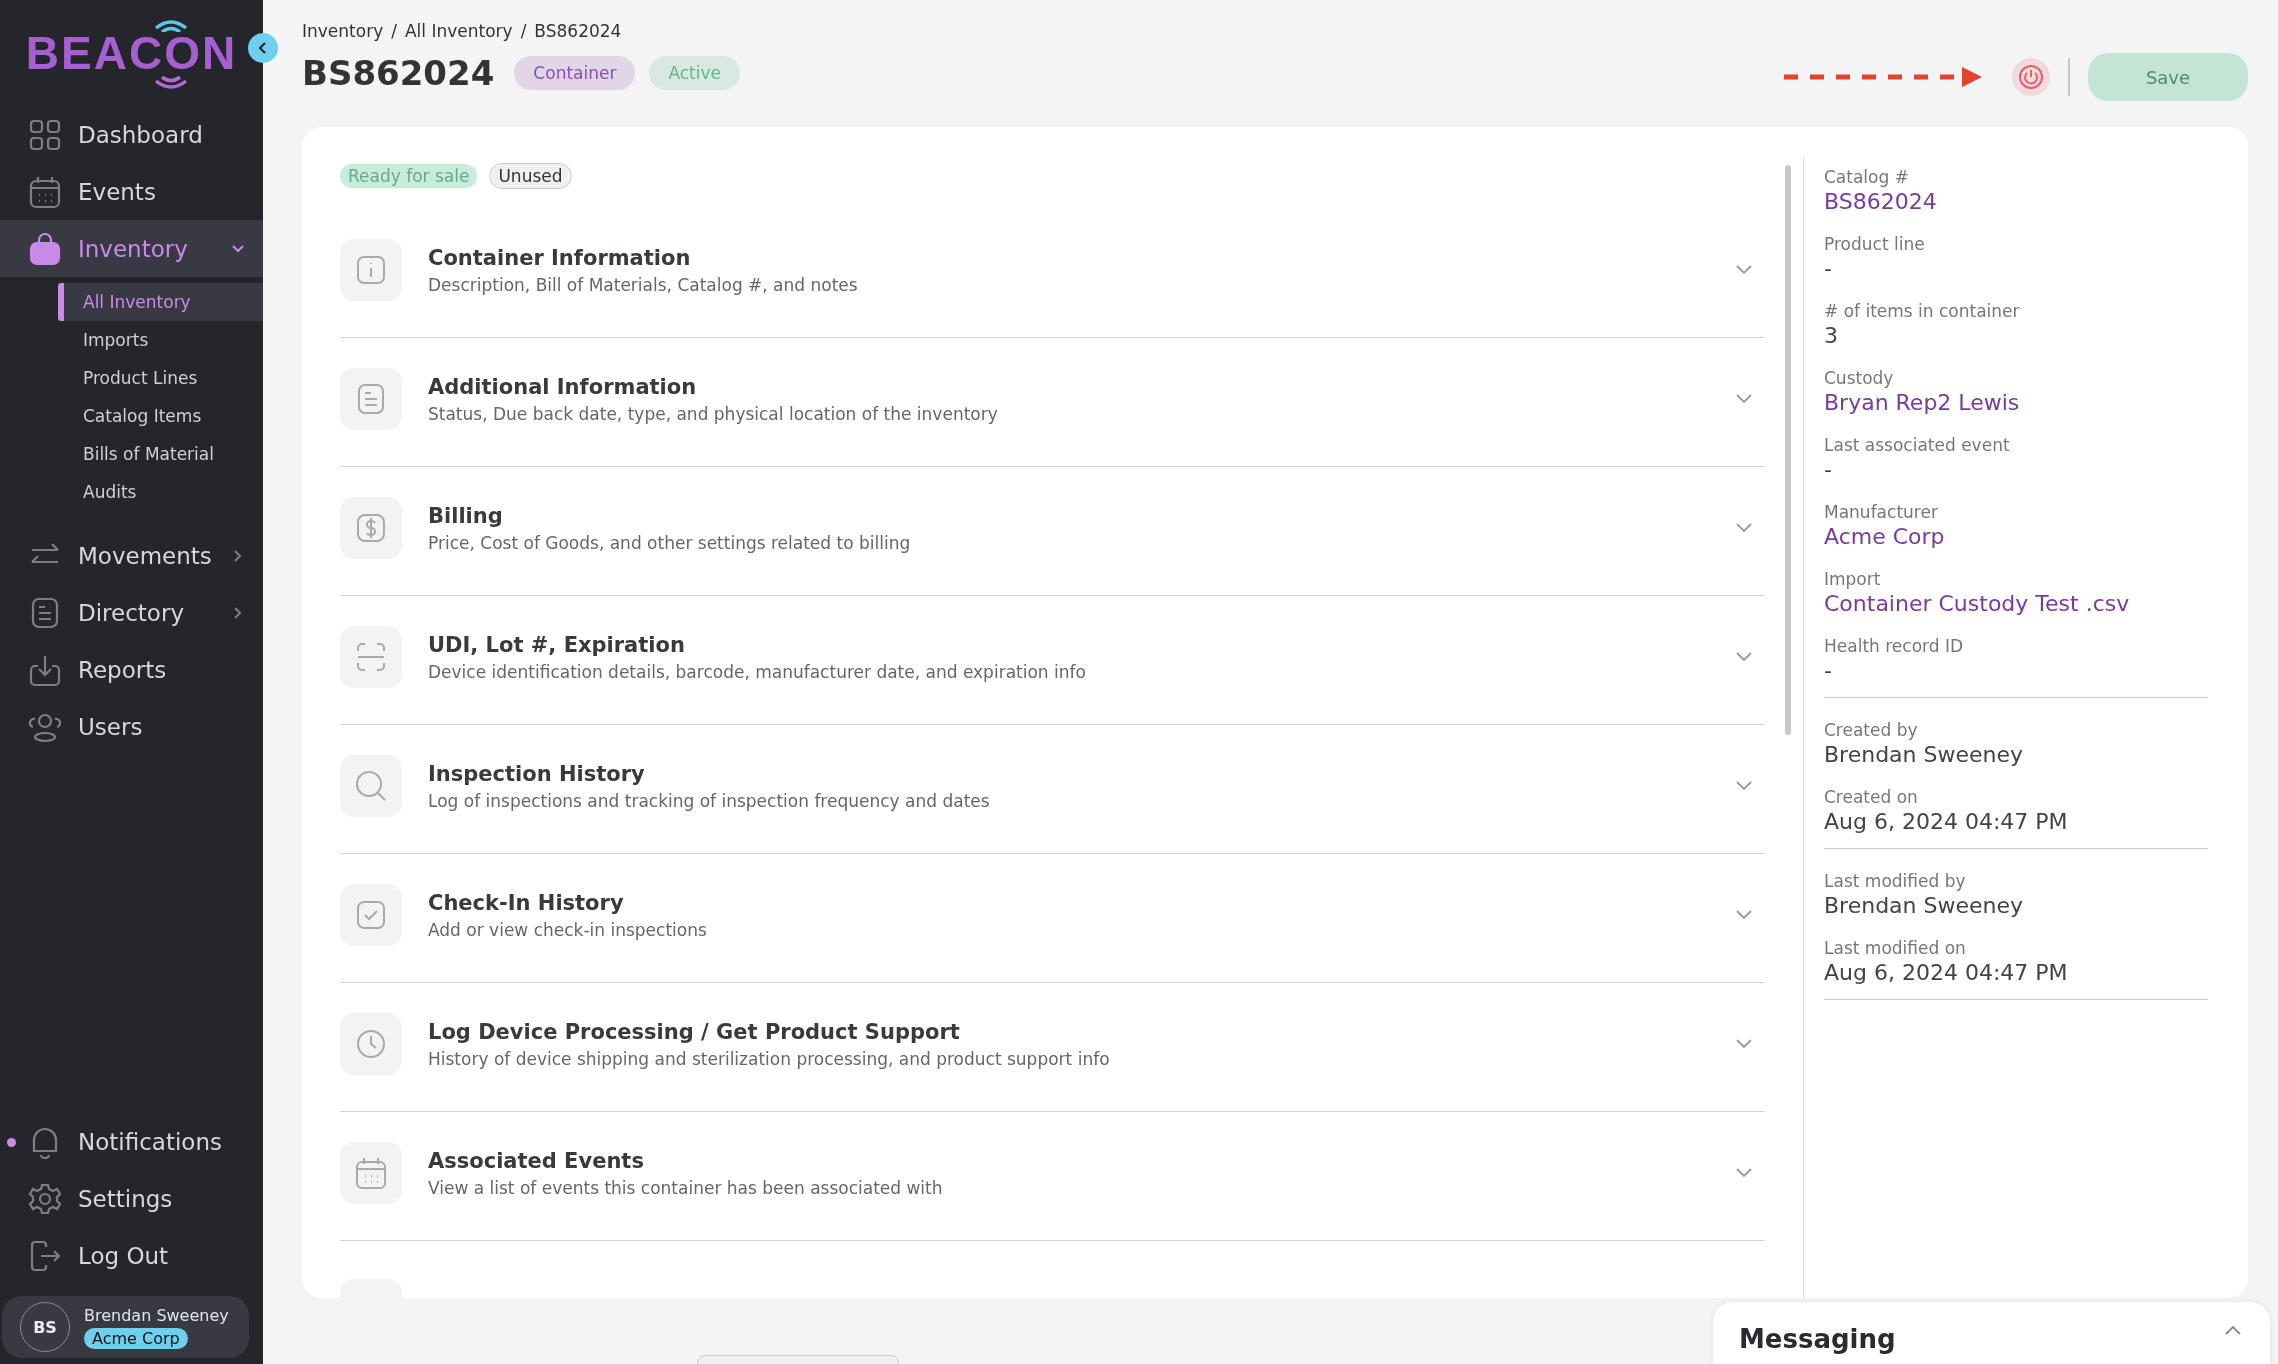 This screenshot has width=2278, height=1364. What do you see at coordinates (131, 1255) in the screenshot?
I see `sidebar-nav-item: Log Out` at bounding box center [131, 1255].